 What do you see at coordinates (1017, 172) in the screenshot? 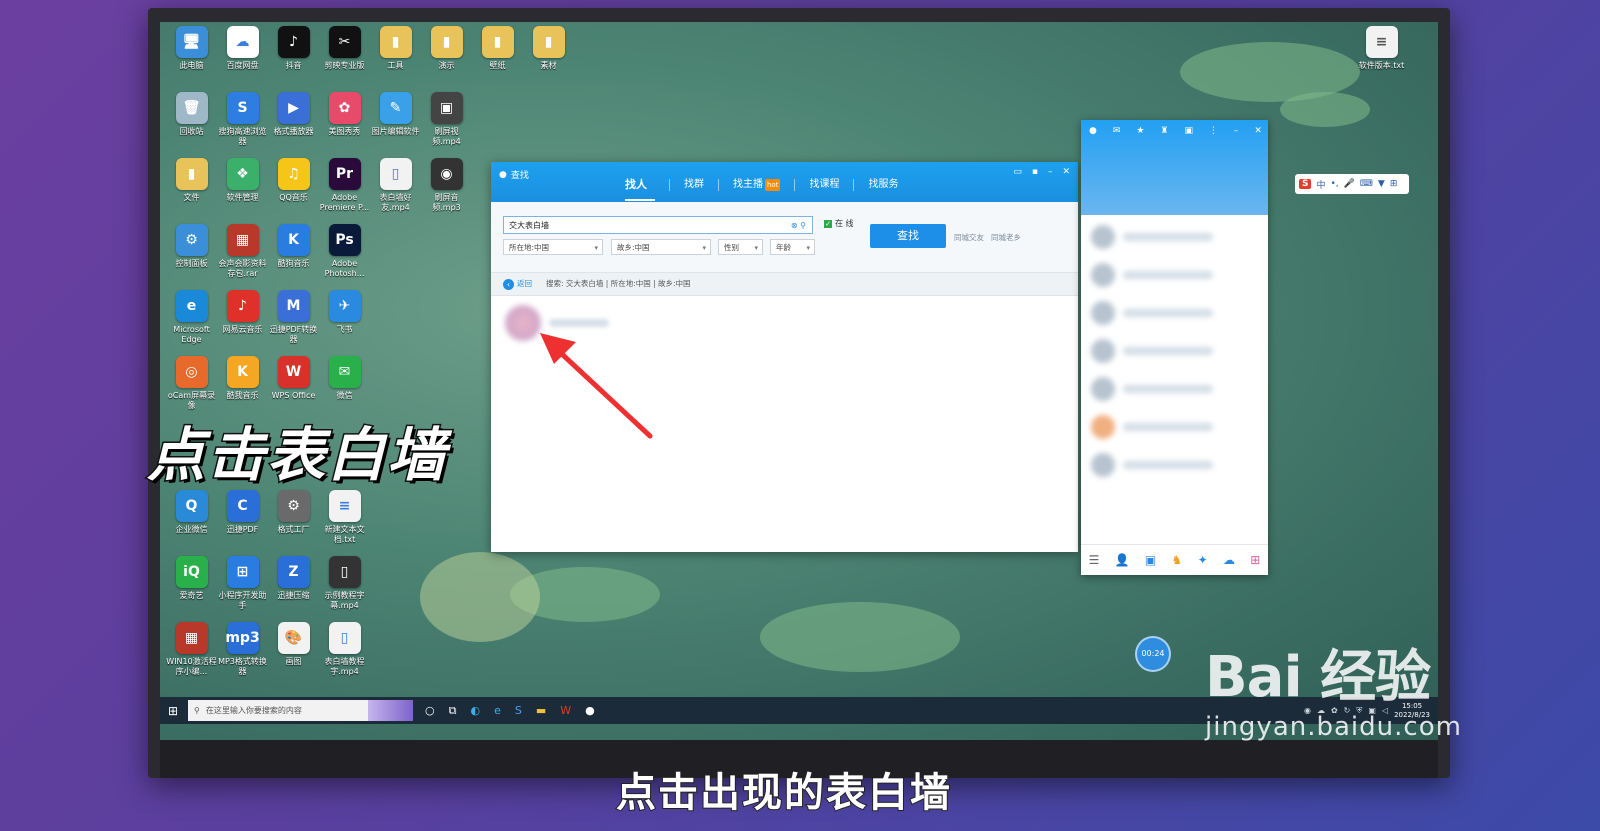
I see `feedback-icon: ▭` at bounding box center [1017, 172].